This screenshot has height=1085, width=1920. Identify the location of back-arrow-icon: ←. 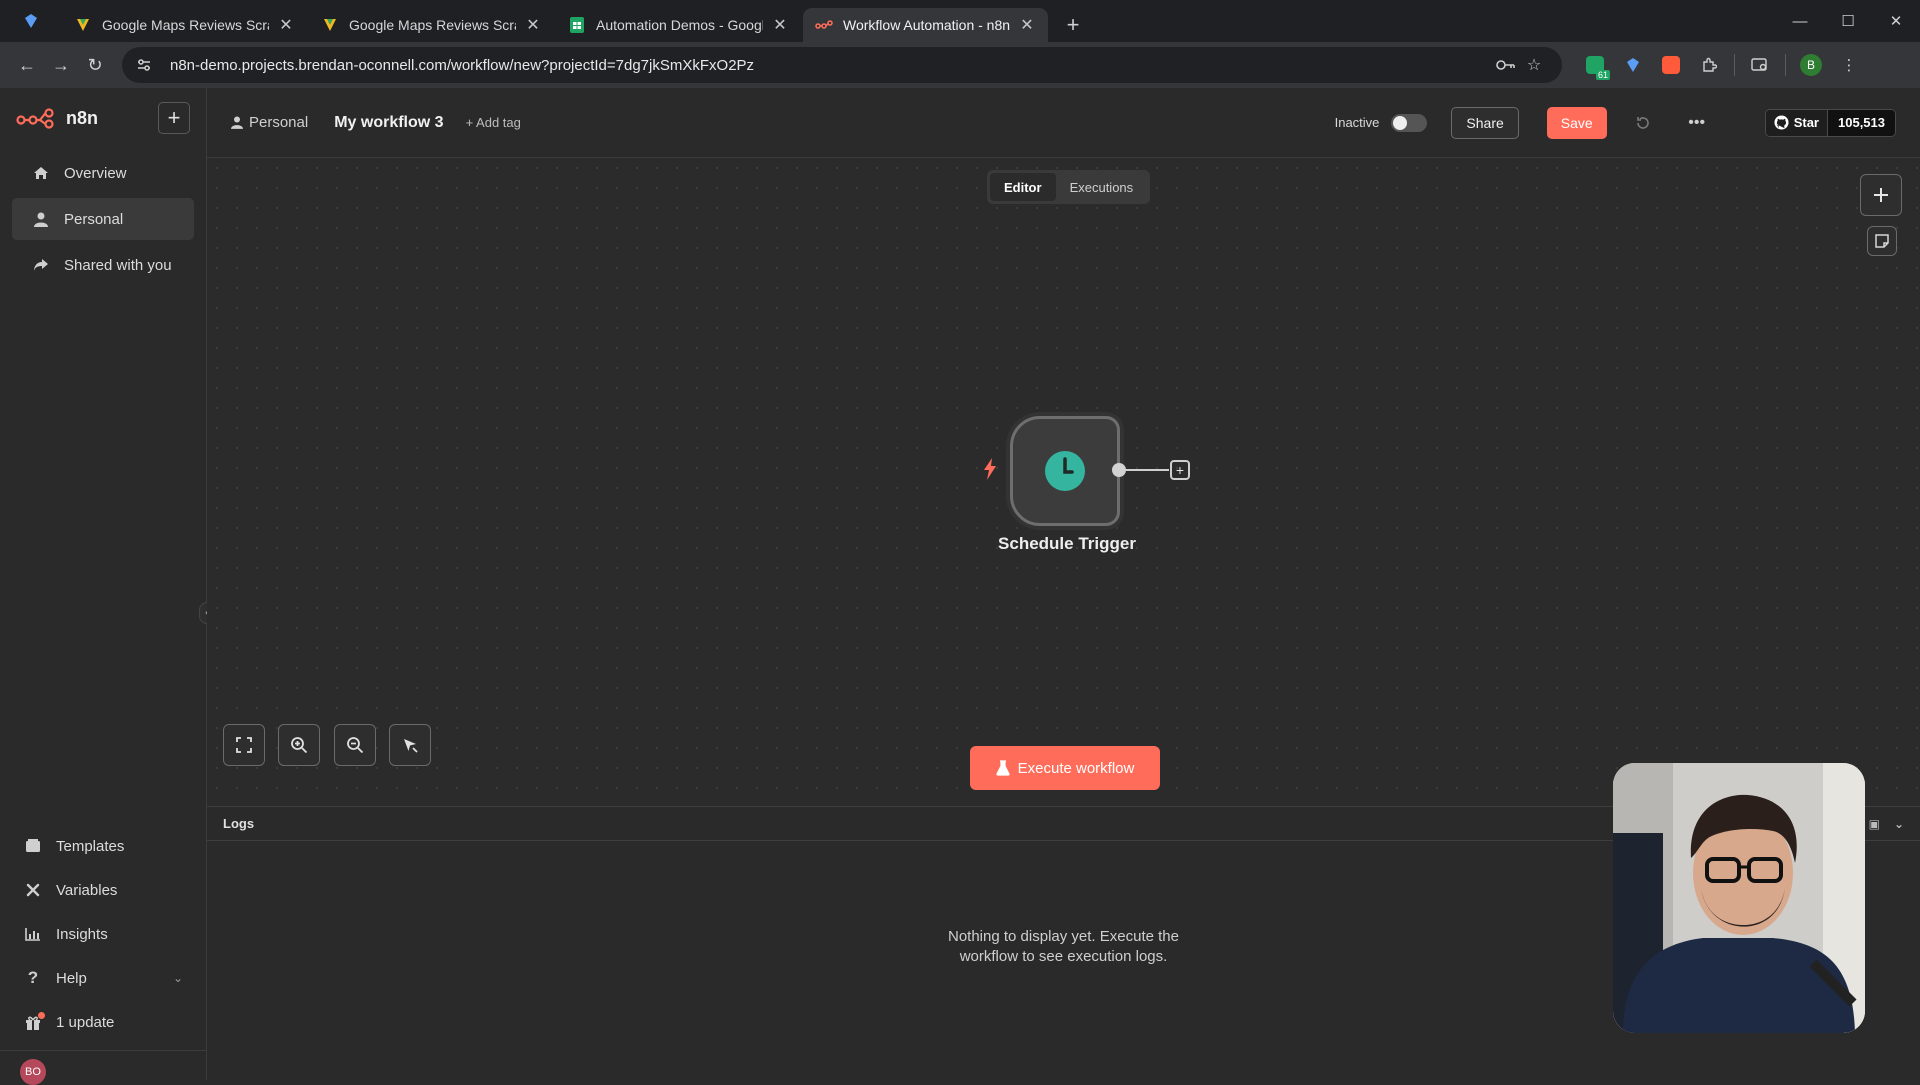
(27, 65).